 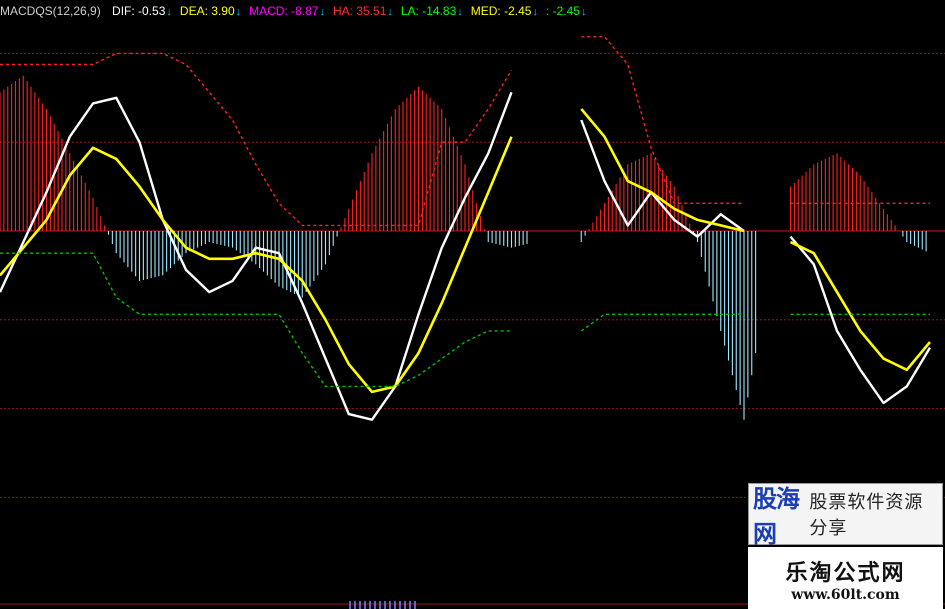 What do you see at coordinates (776, 516) in the screenshot?
I see `watermark-brand: 股海网` at bounding box center [776, 516].